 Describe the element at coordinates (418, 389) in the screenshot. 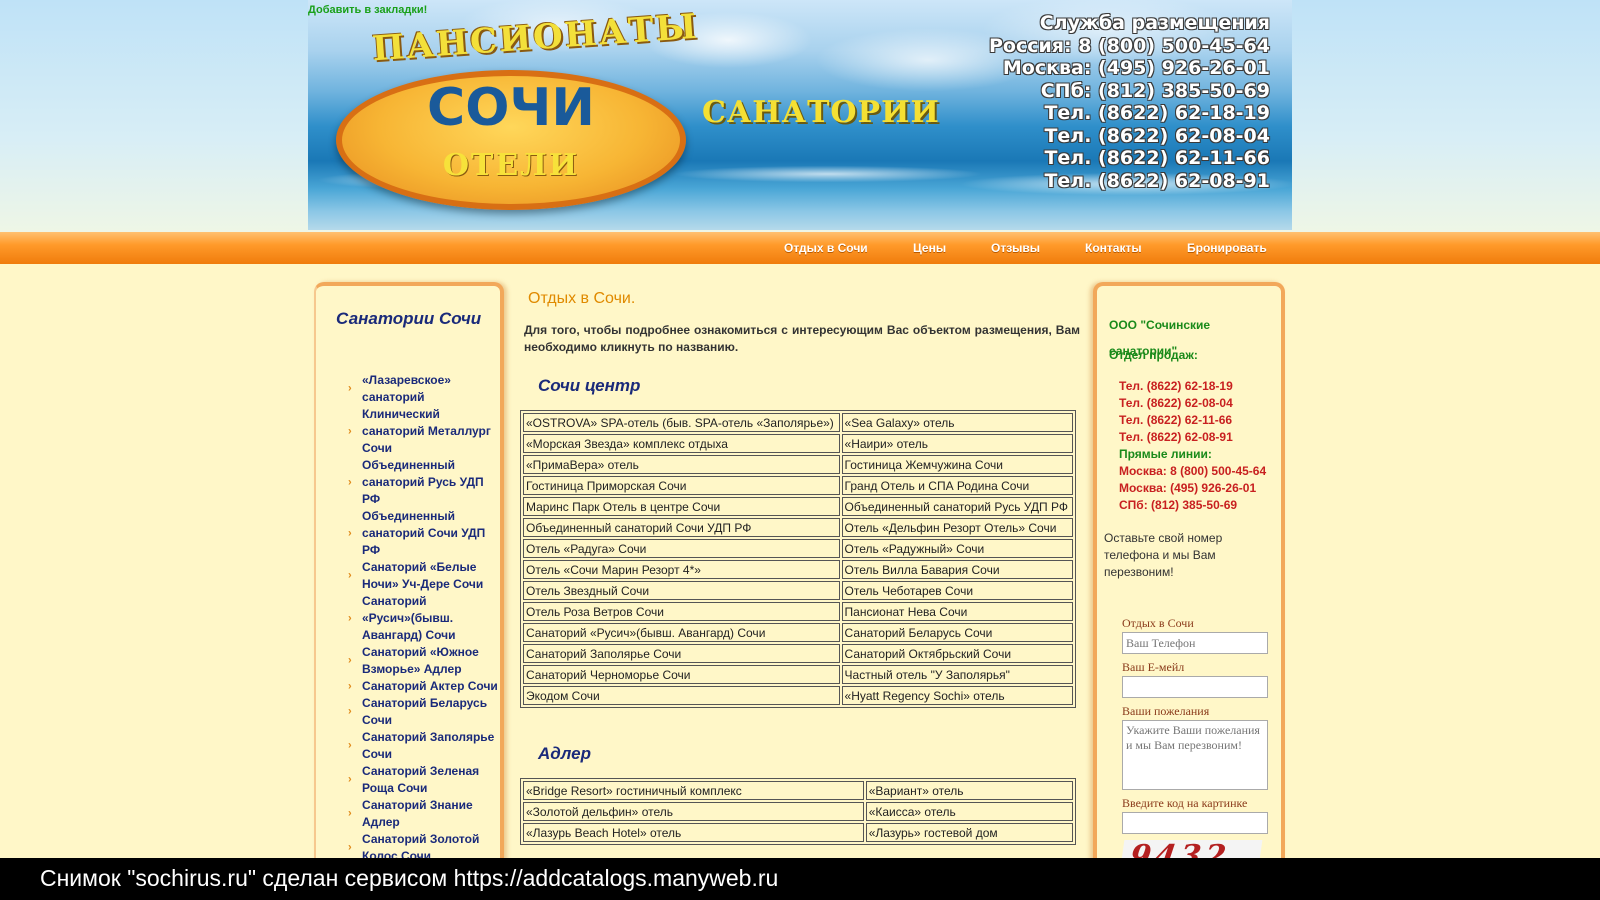

I see `sidebar-item: «Лазаревское» санаторий` at that location.